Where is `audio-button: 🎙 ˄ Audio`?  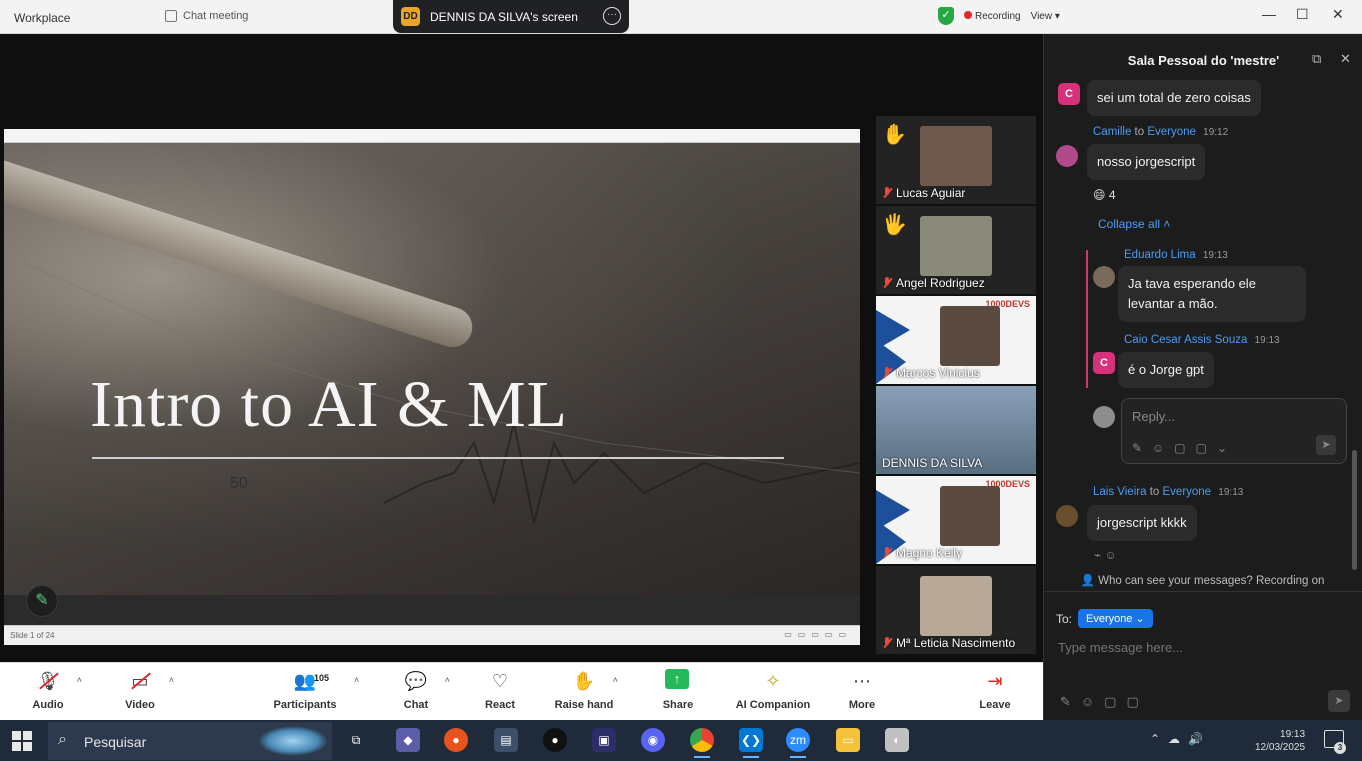
audio-button: 🎙 ˄ Audio is located at coordinates (48, 690).